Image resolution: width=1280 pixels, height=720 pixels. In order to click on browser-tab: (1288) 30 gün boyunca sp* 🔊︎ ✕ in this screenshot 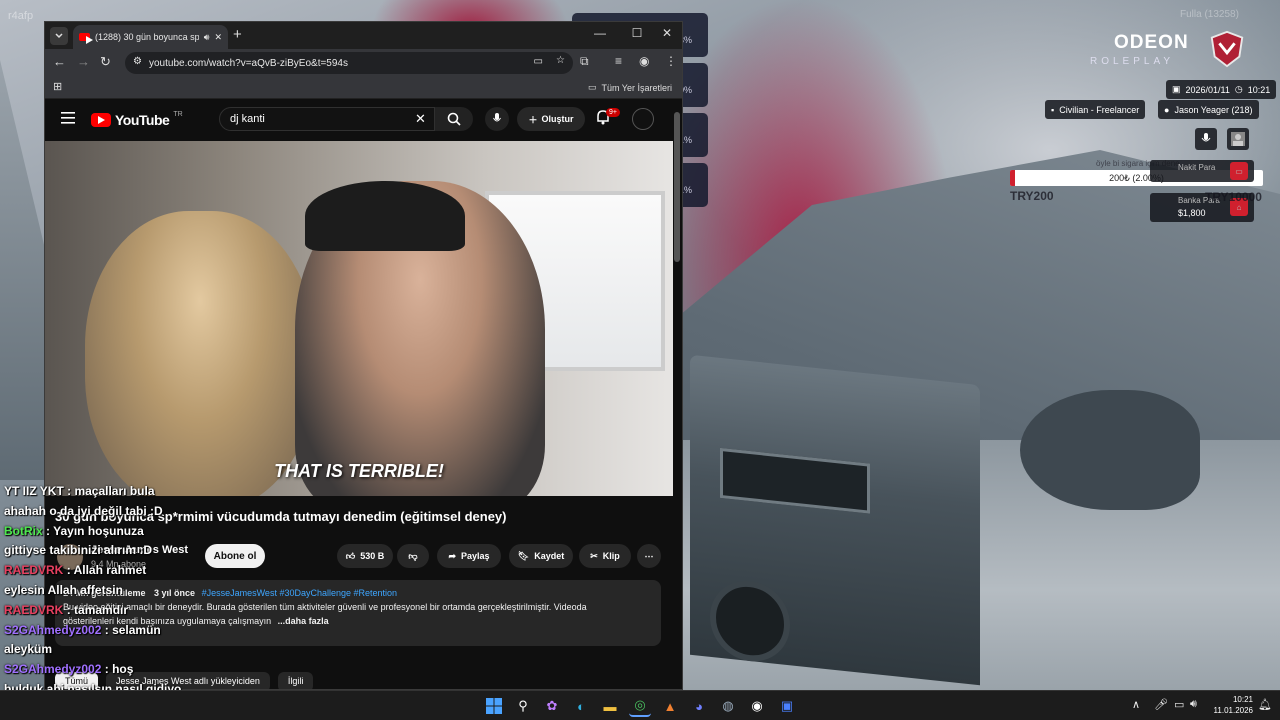, I will do `click(150, 37)`.